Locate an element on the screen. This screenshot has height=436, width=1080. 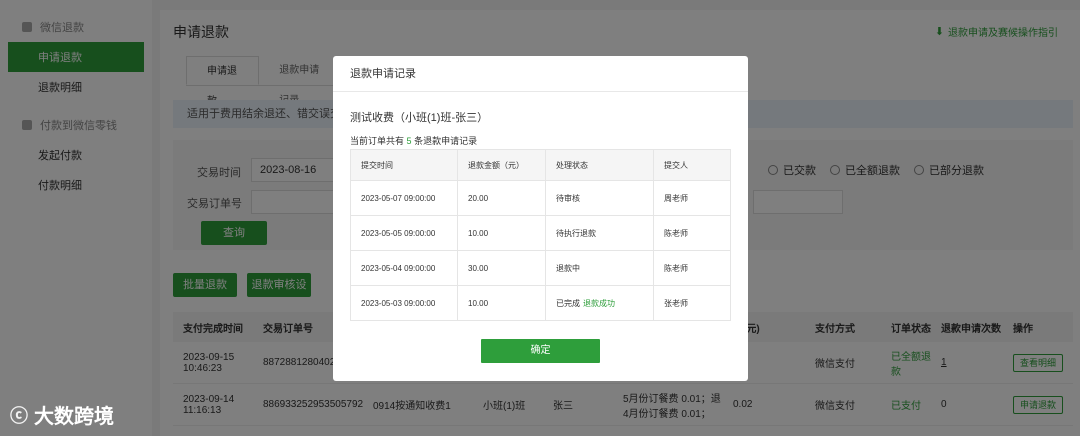
cell-status: 已完成 退款成功 is located at coordinates (599, 303).